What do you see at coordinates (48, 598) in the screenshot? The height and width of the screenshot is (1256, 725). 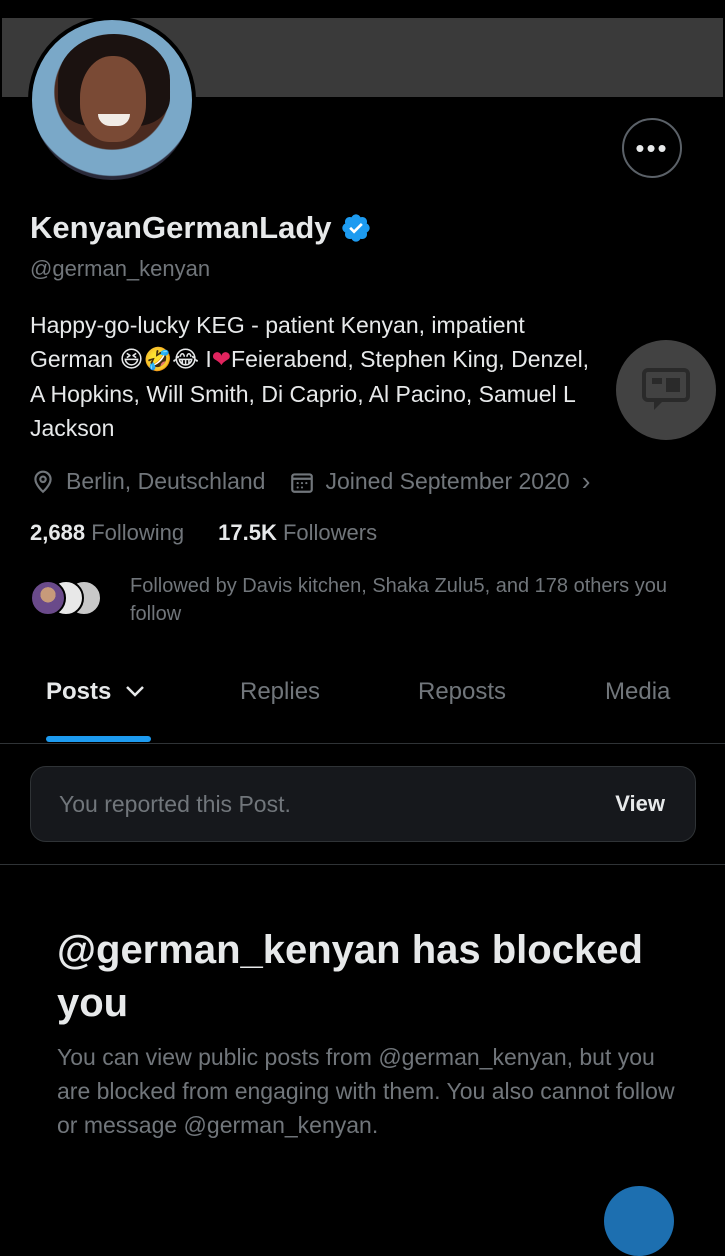 I see `avatar` at bounding box center [48, 598].